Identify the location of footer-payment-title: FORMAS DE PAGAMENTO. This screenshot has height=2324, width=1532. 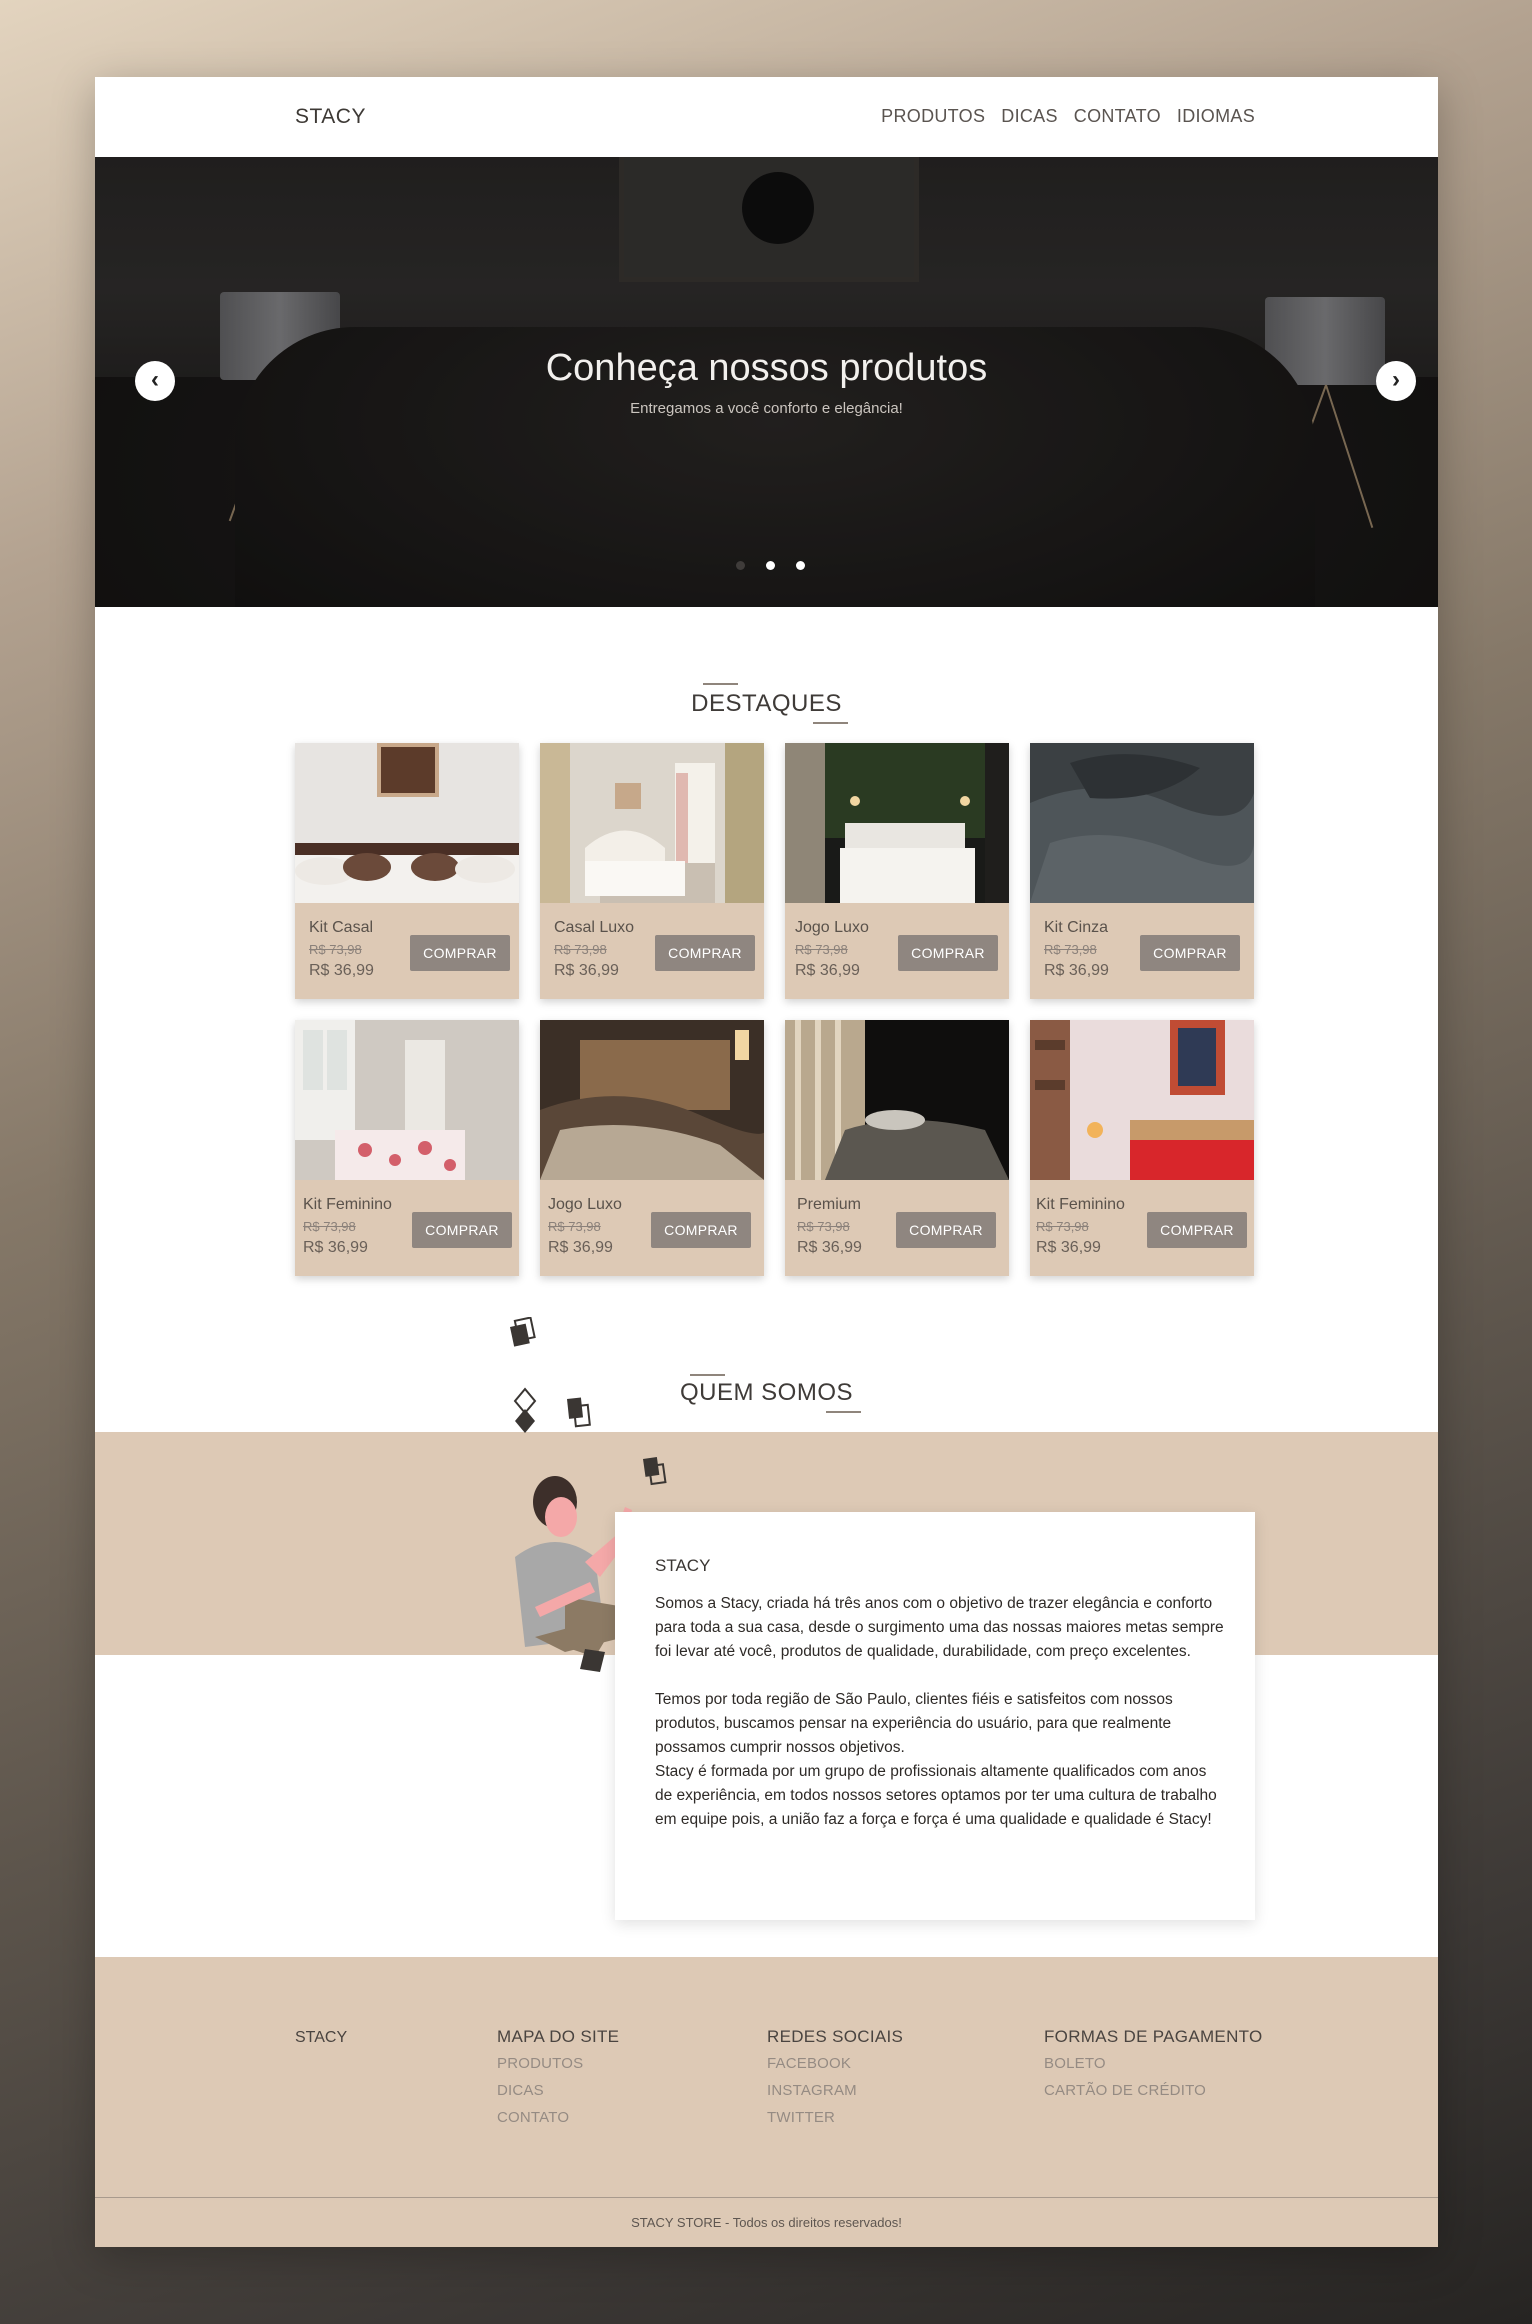
(1153, 2036).